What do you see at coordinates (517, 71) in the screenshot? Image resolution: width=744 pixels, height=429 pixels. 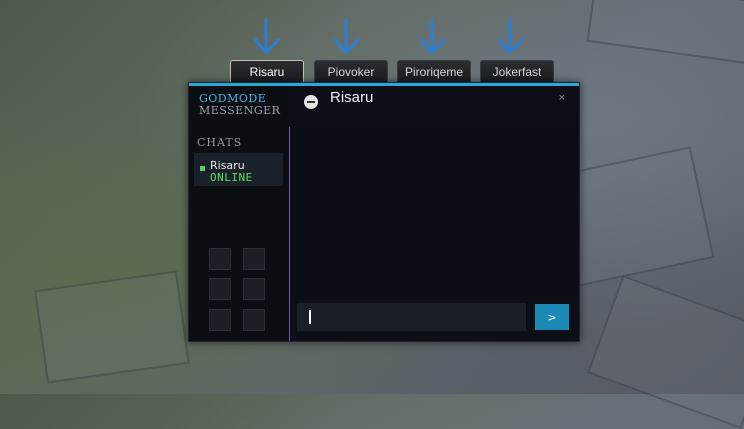 I see `tab-jokerfast: Jokerfast` at bounding box center [517, 71].